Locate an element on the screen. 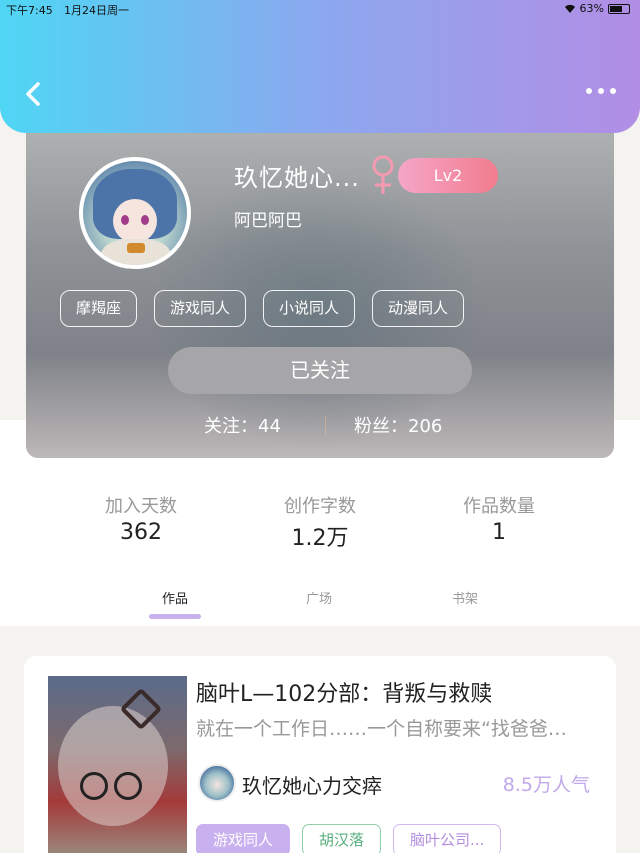  status-date: 1月24日周一 is located at coordinates (96, 10).